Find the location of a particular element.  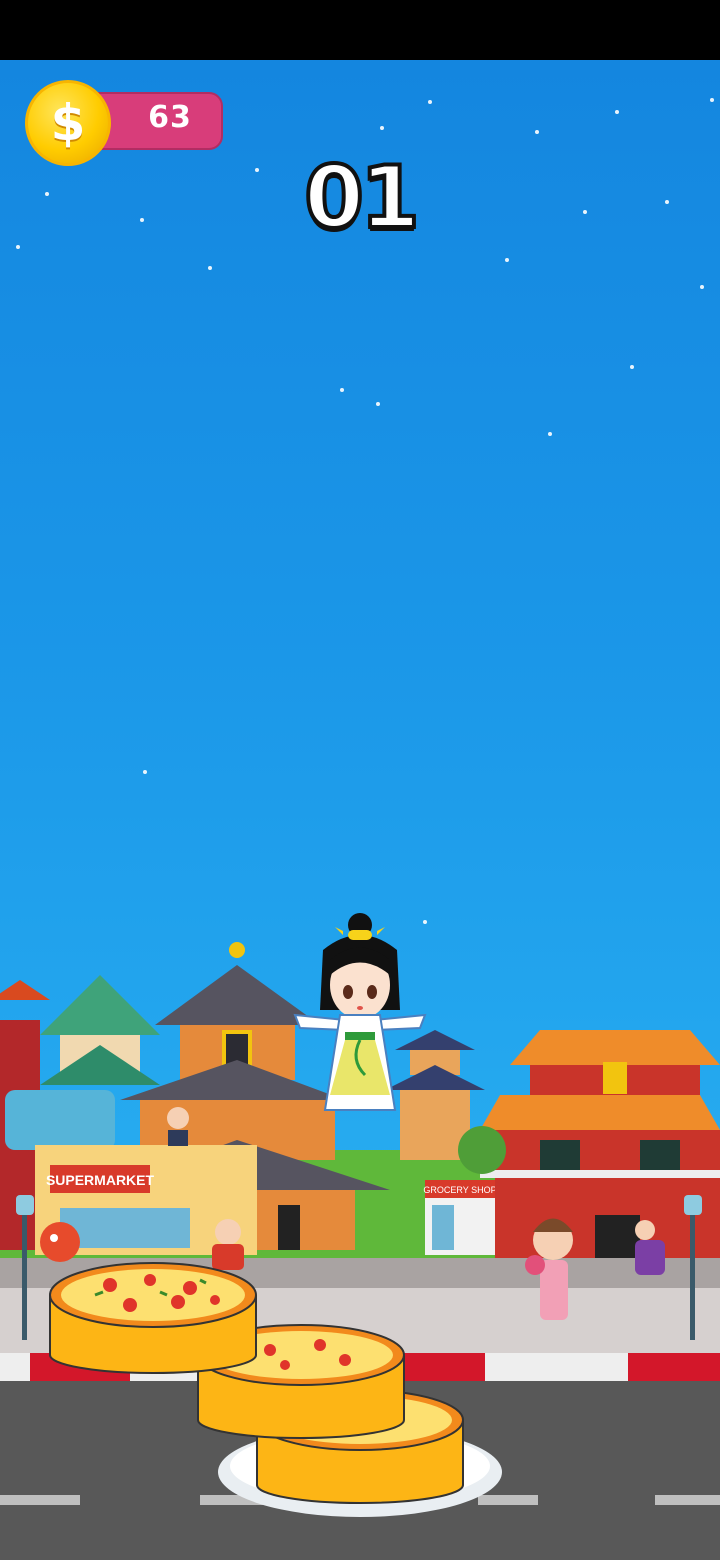

player-girl-character is located at coordinates (360, 1012).